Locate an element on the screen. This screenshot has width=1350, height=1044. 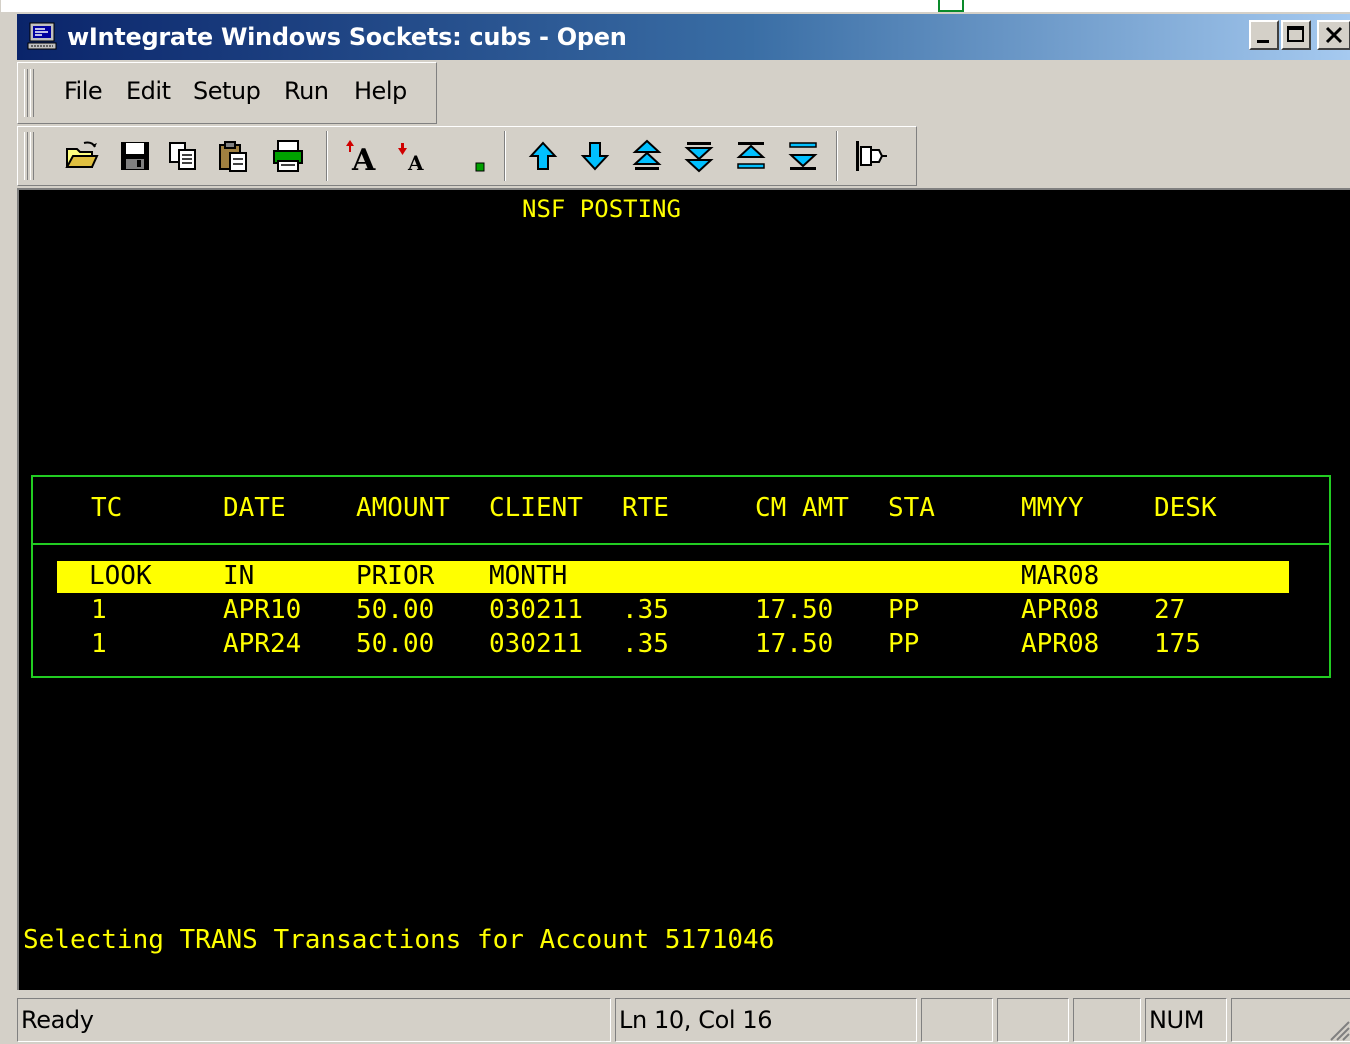
to-top-icon is located at coordinates (751, 156).